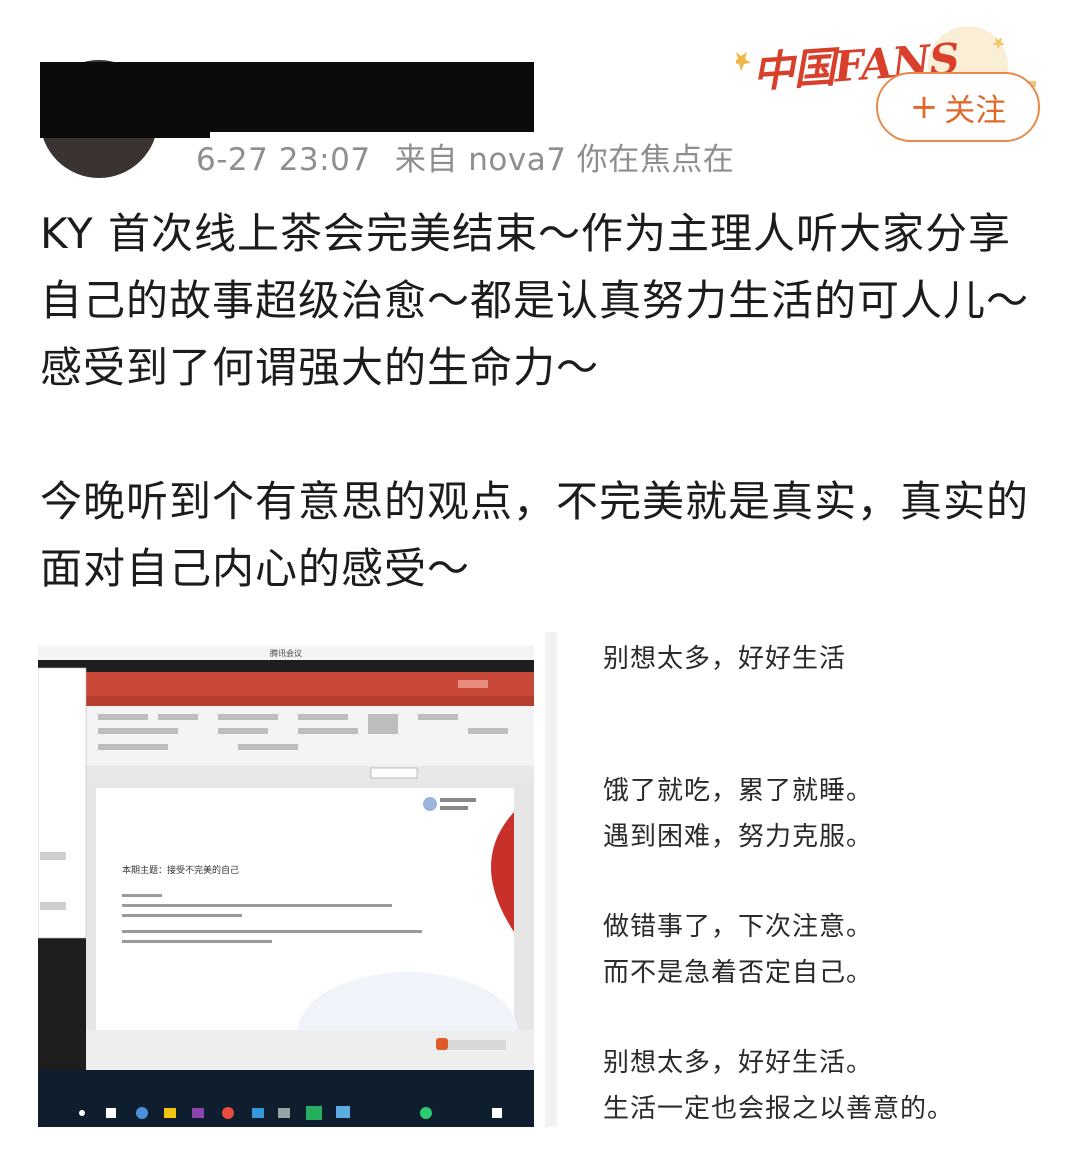 This screenshot has height=1149, width=1080. Describe the element at coordinates (975, 110) in the screenshot. I see `follow-label: 关注` at that location.